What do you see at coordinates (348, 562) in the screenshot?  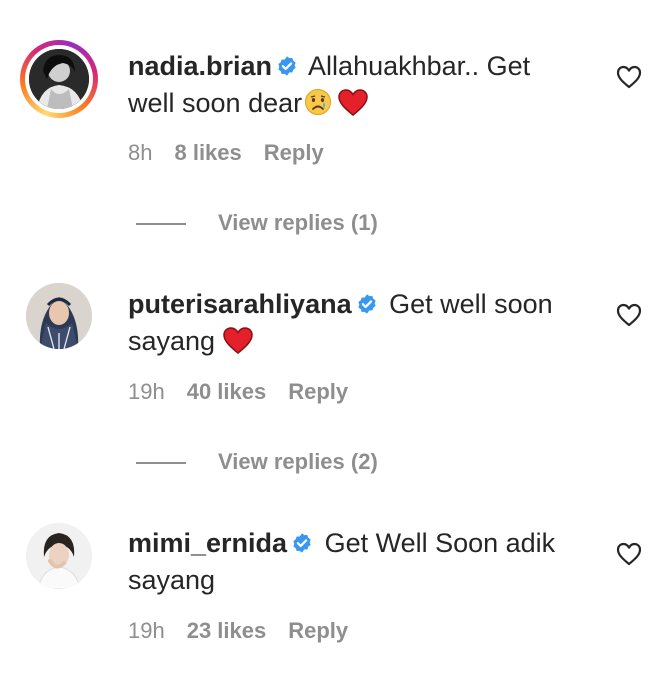 I see `comment-text-block: mimi_ernida Get Well Soon adik sayang` at bounding box center [348, 562].